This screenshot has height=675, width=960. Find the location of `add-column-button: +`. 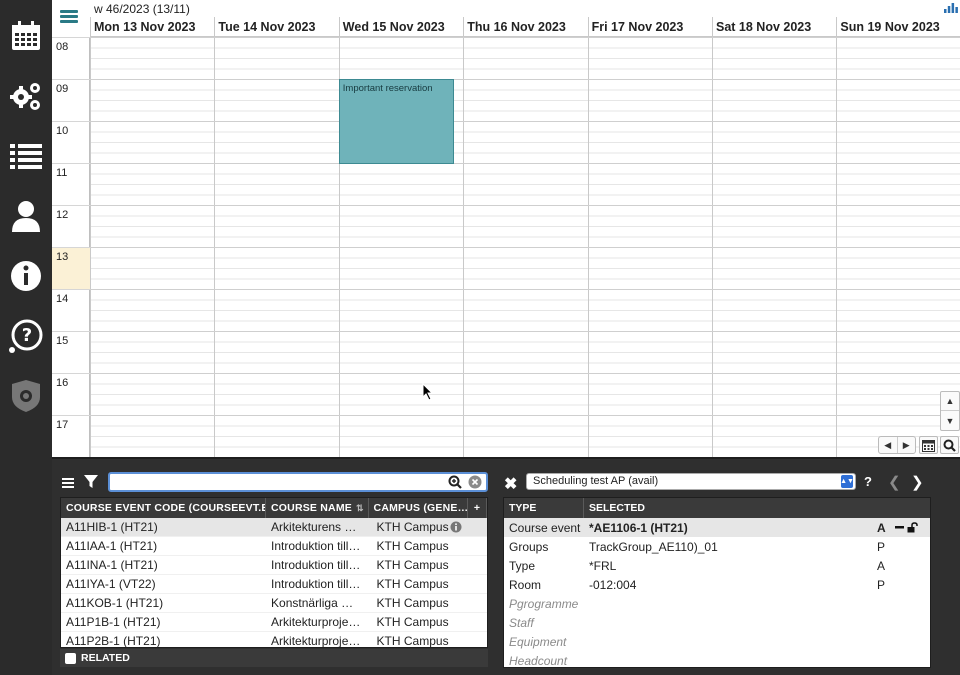

add-column-button: + is located at coordinates (477, 508).